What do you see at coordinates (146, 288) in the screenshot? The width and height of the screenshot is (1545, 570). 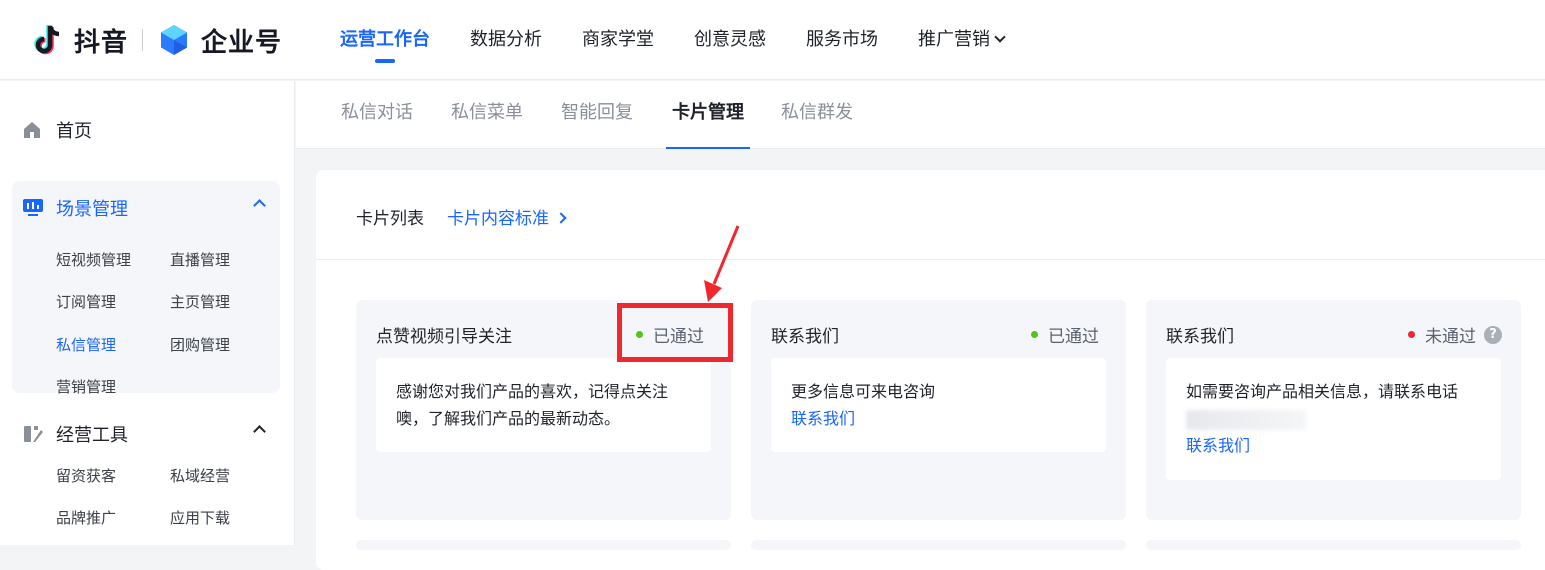 I see `sidebar-group-scene: 场景管理 短视频管理 直播管理 订阅管理 主页管理 私信管理 团购管理 营销管理` at bounding box center [146, 288].